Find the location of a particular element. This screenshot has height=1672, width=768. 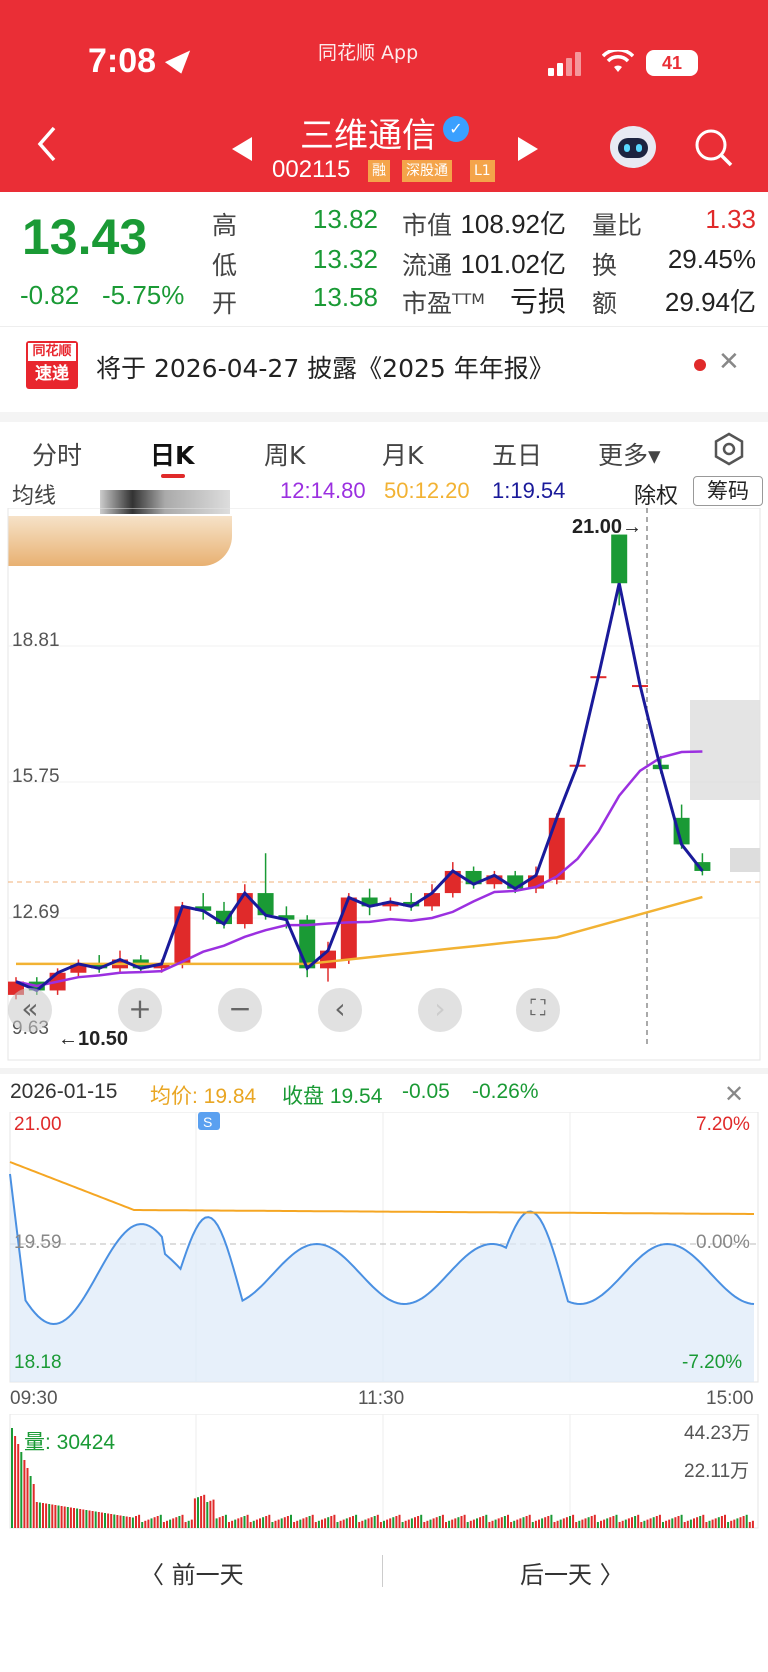

zoom-in-icon: + is located at coordinates (140, 1010).